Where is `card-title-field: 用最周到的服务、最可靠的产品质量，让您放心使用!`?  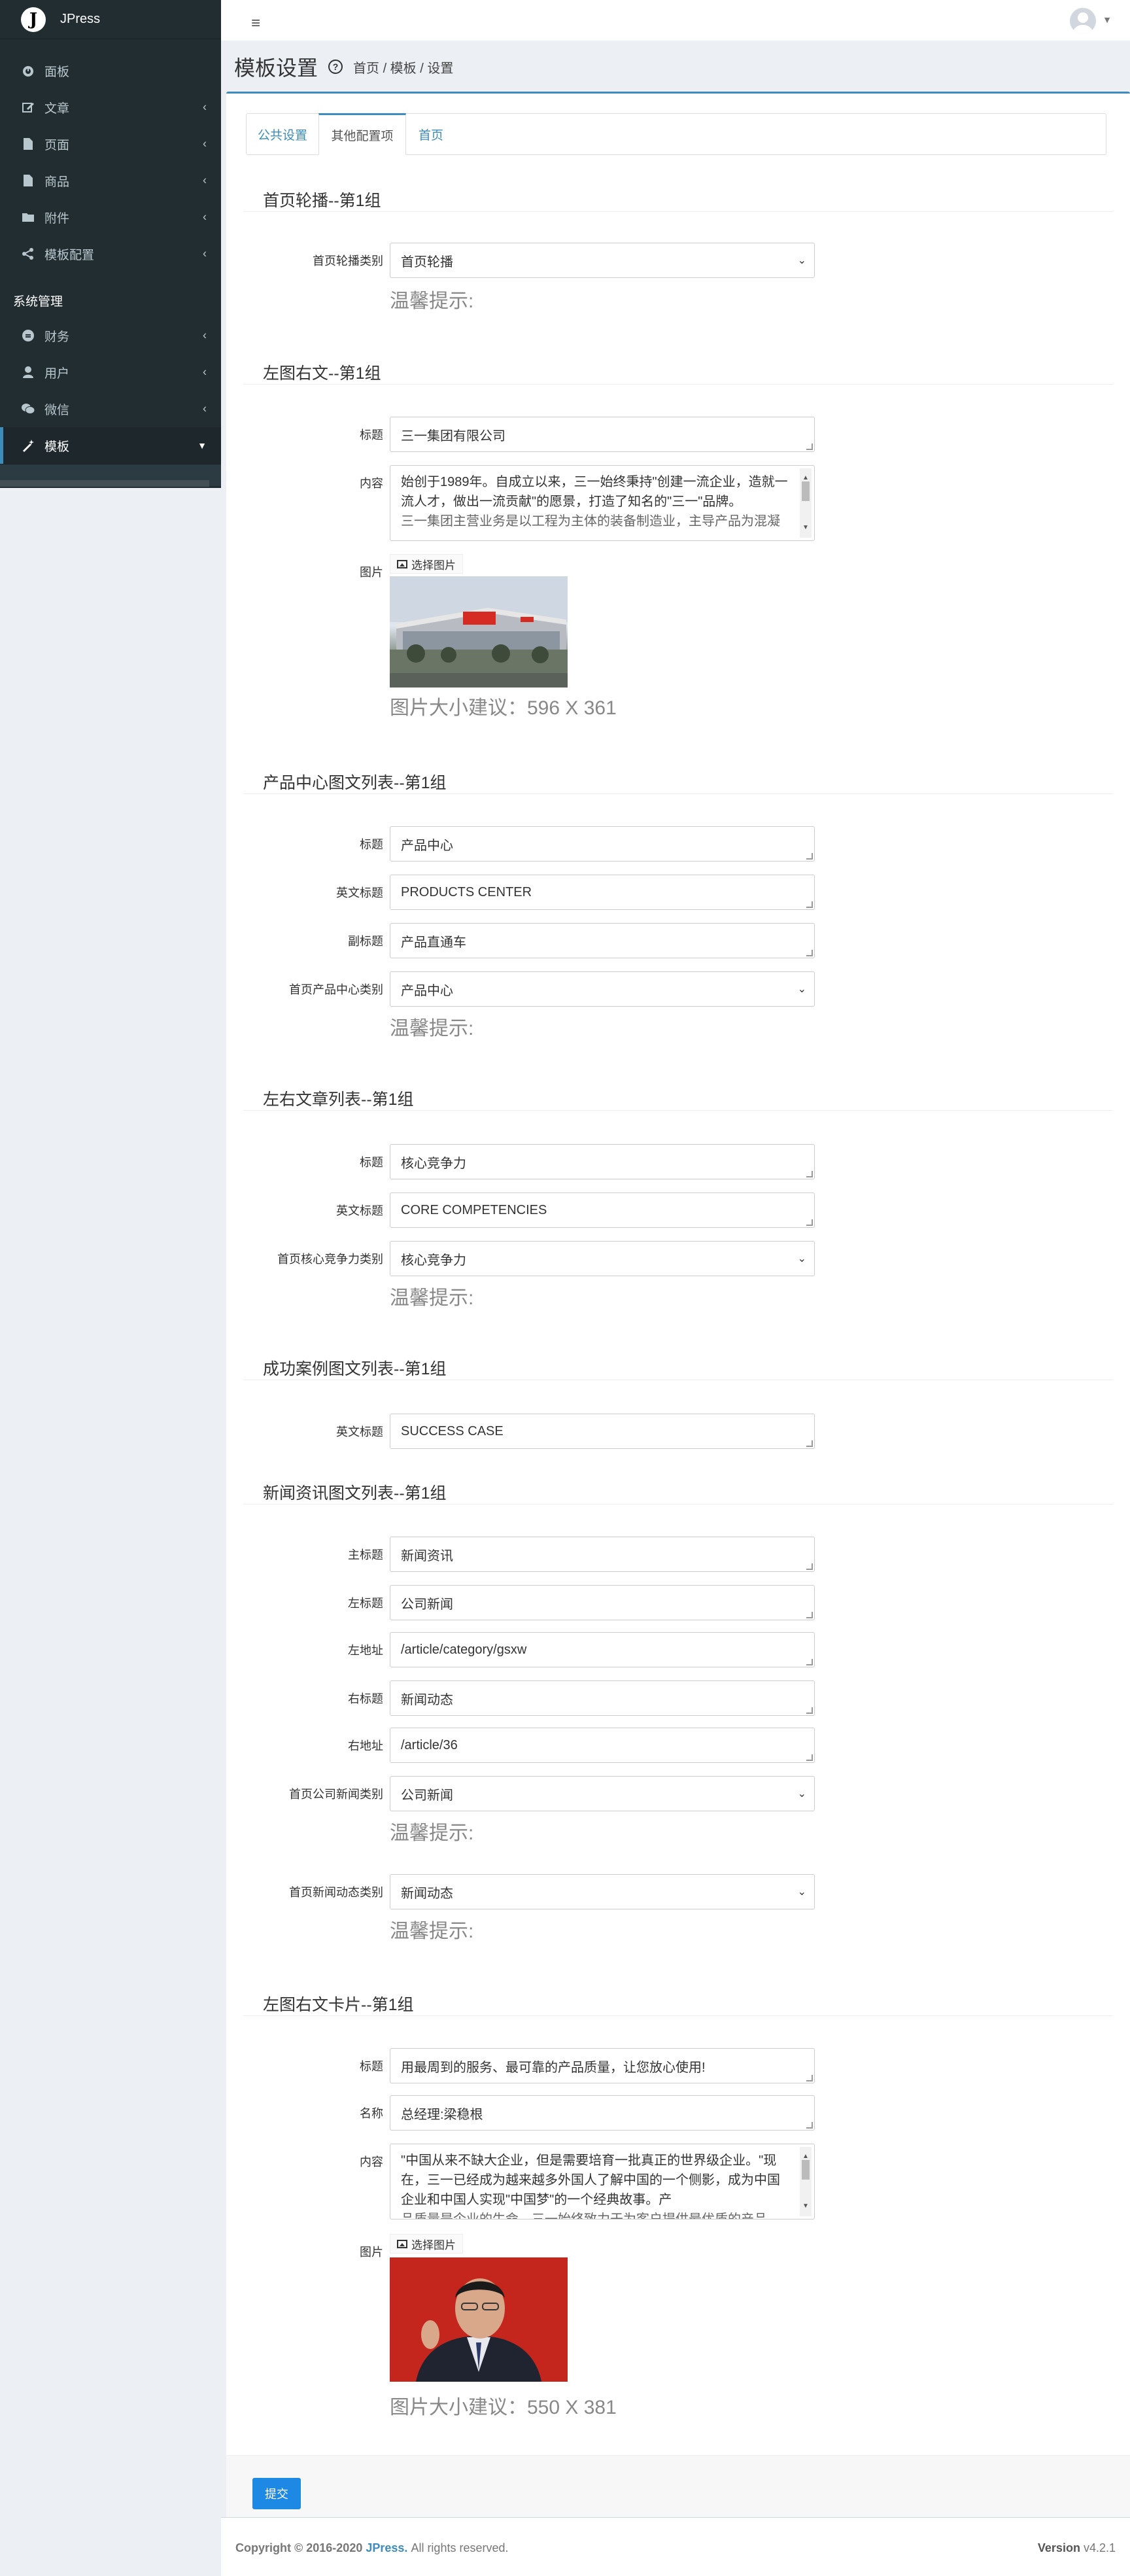
card-title-field: 用最周到的服务、最可靠的产品质量，让您放心使用! is located at coordinates (602, 2065).